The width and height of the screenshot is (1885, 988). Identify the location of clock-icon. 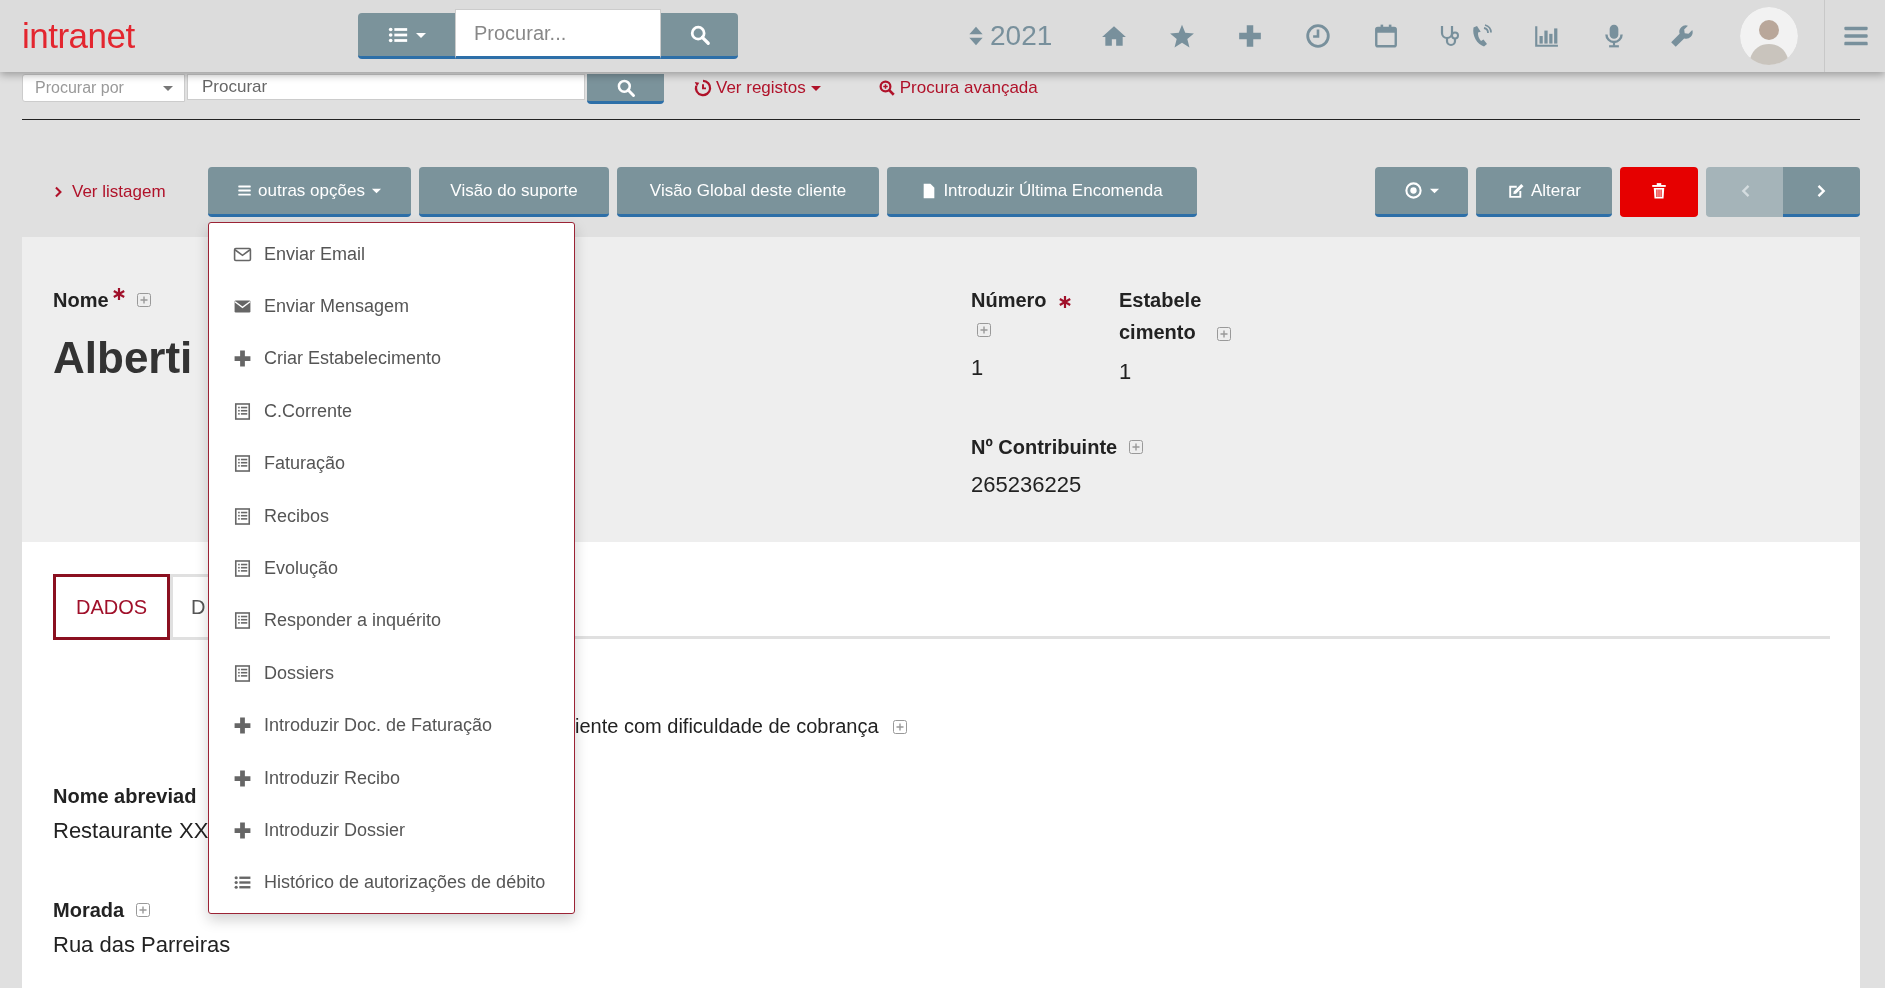
(1318, 36).